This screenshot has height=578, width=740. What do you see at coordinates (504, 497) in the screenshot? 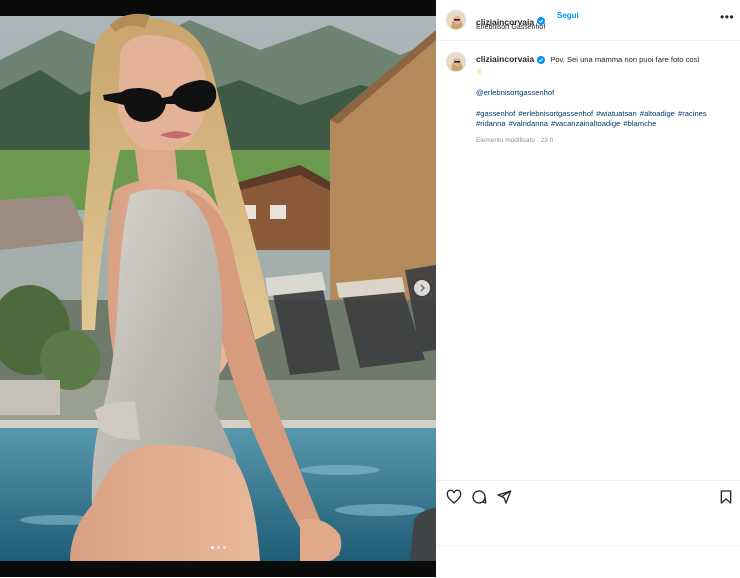
I see `share-icon` at bounding box center [504, 497].